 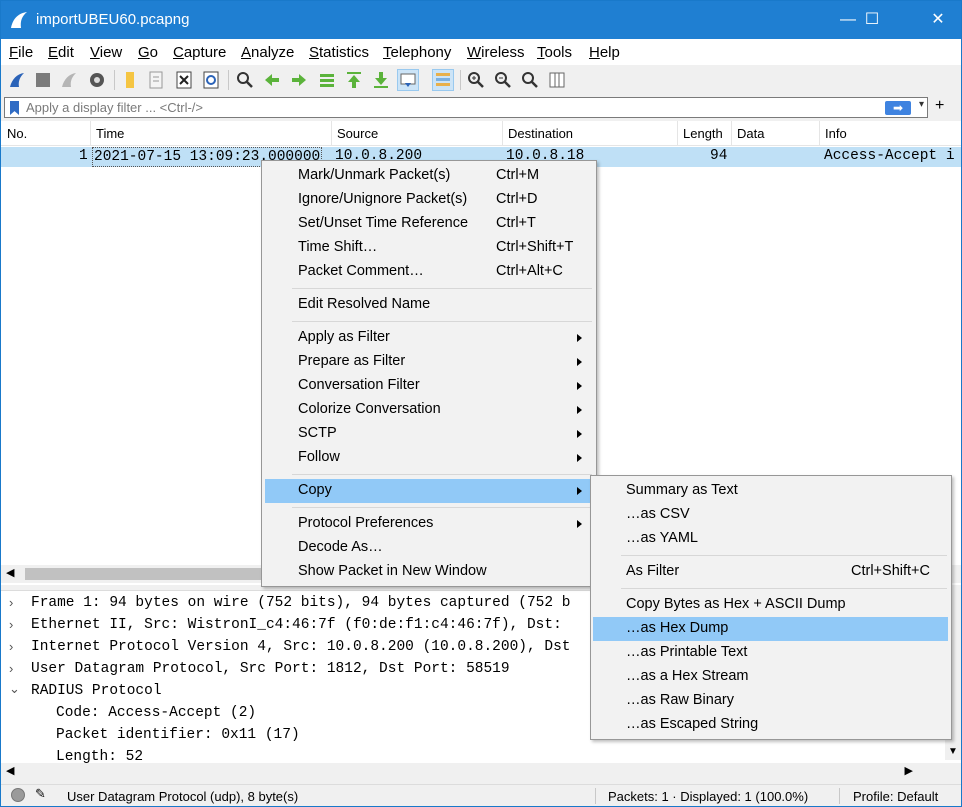 What do you see at coordinates (476, 80) in the screenshot?
I see `zoom-in-icon` at bounding box center [476, 80].